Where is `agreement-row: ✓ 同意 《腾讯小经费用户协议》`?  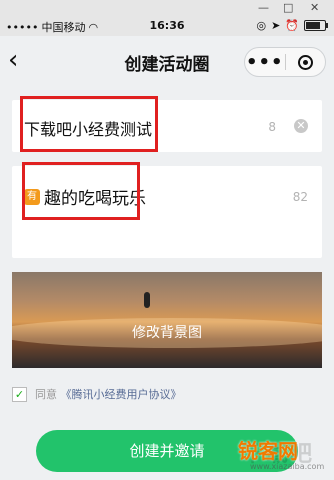
agreement-row: ✓ 同意 《腾讯小经费用户协议》 is located at coordinates (97, 394).